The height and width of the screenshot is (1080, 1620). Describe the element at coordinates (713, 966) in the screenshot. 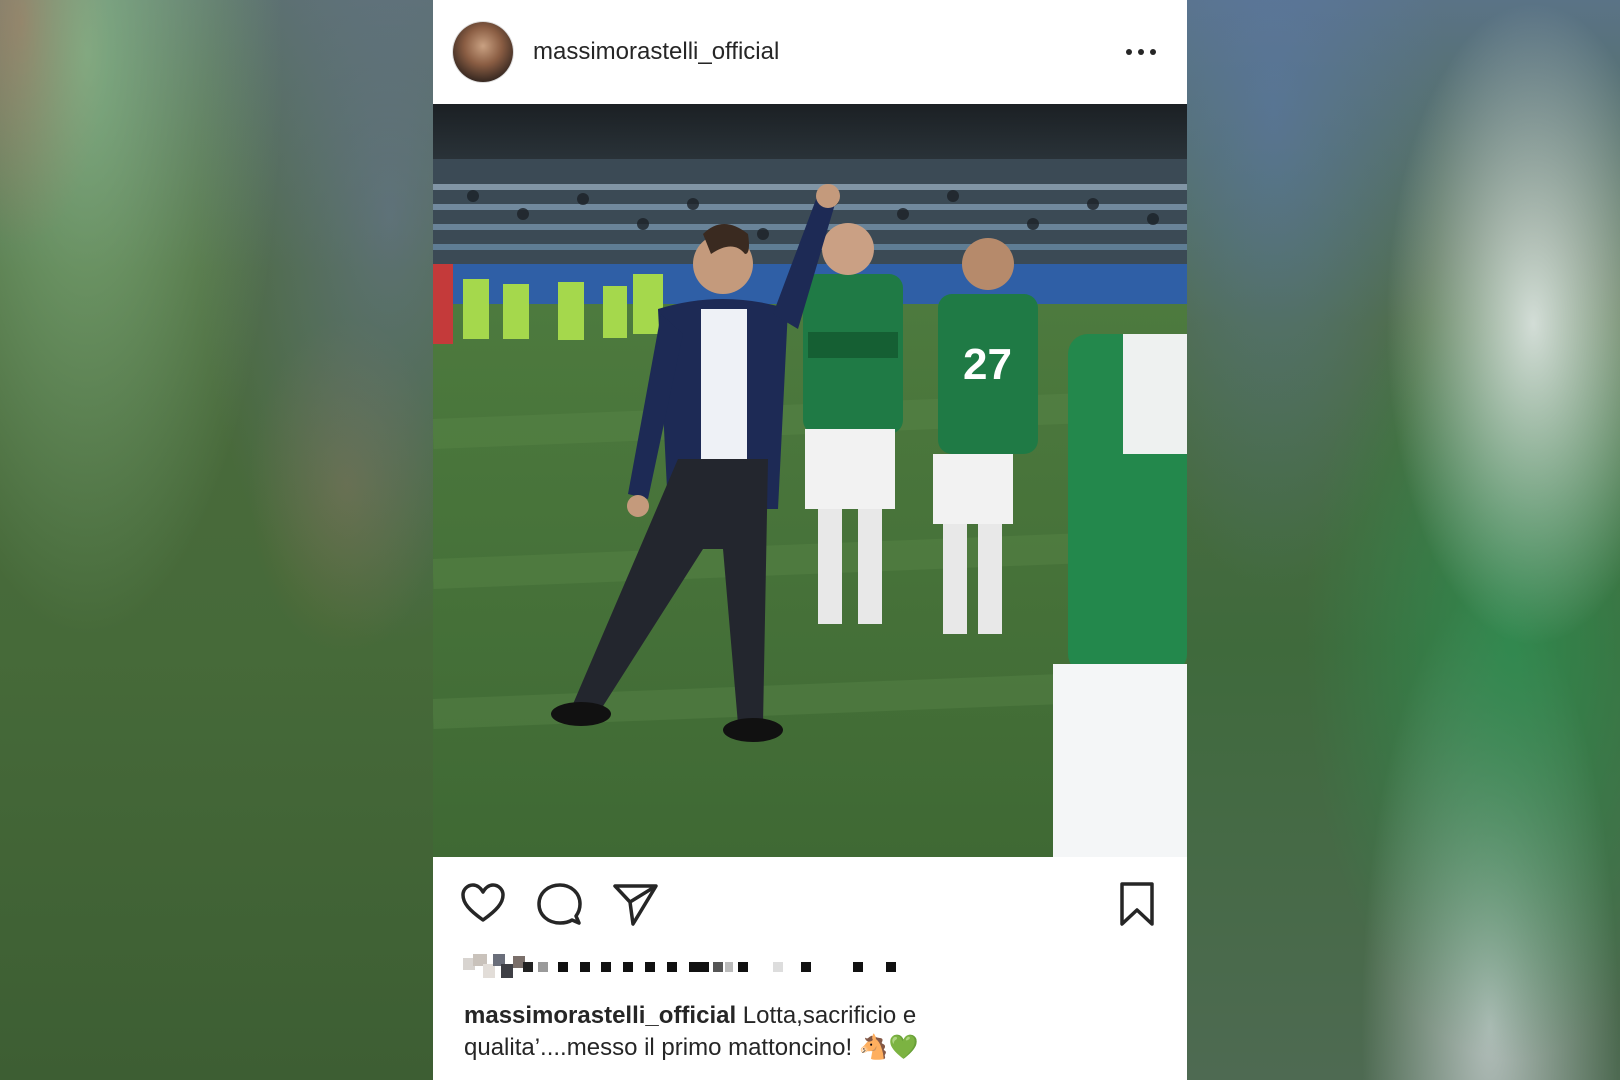

I see `likes-pixelated` at that location.